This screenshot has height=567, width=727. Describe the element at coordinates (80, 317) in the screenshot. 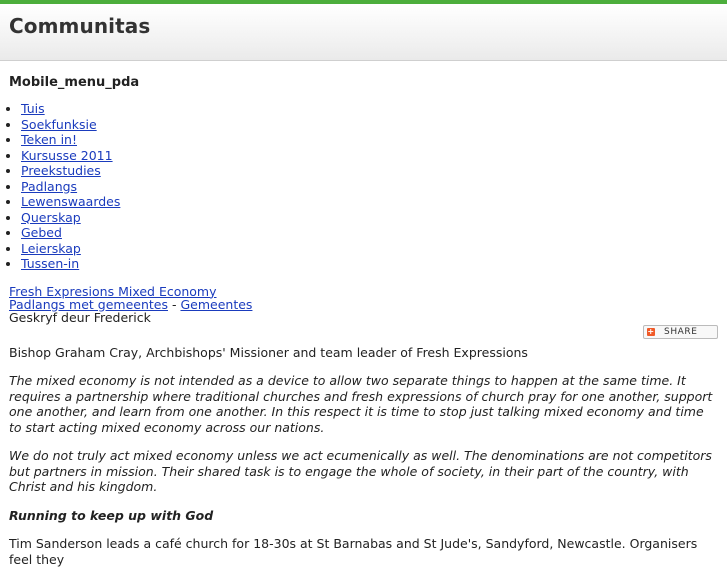

I see `author-line: Geskryf deur Frederick` at that location.